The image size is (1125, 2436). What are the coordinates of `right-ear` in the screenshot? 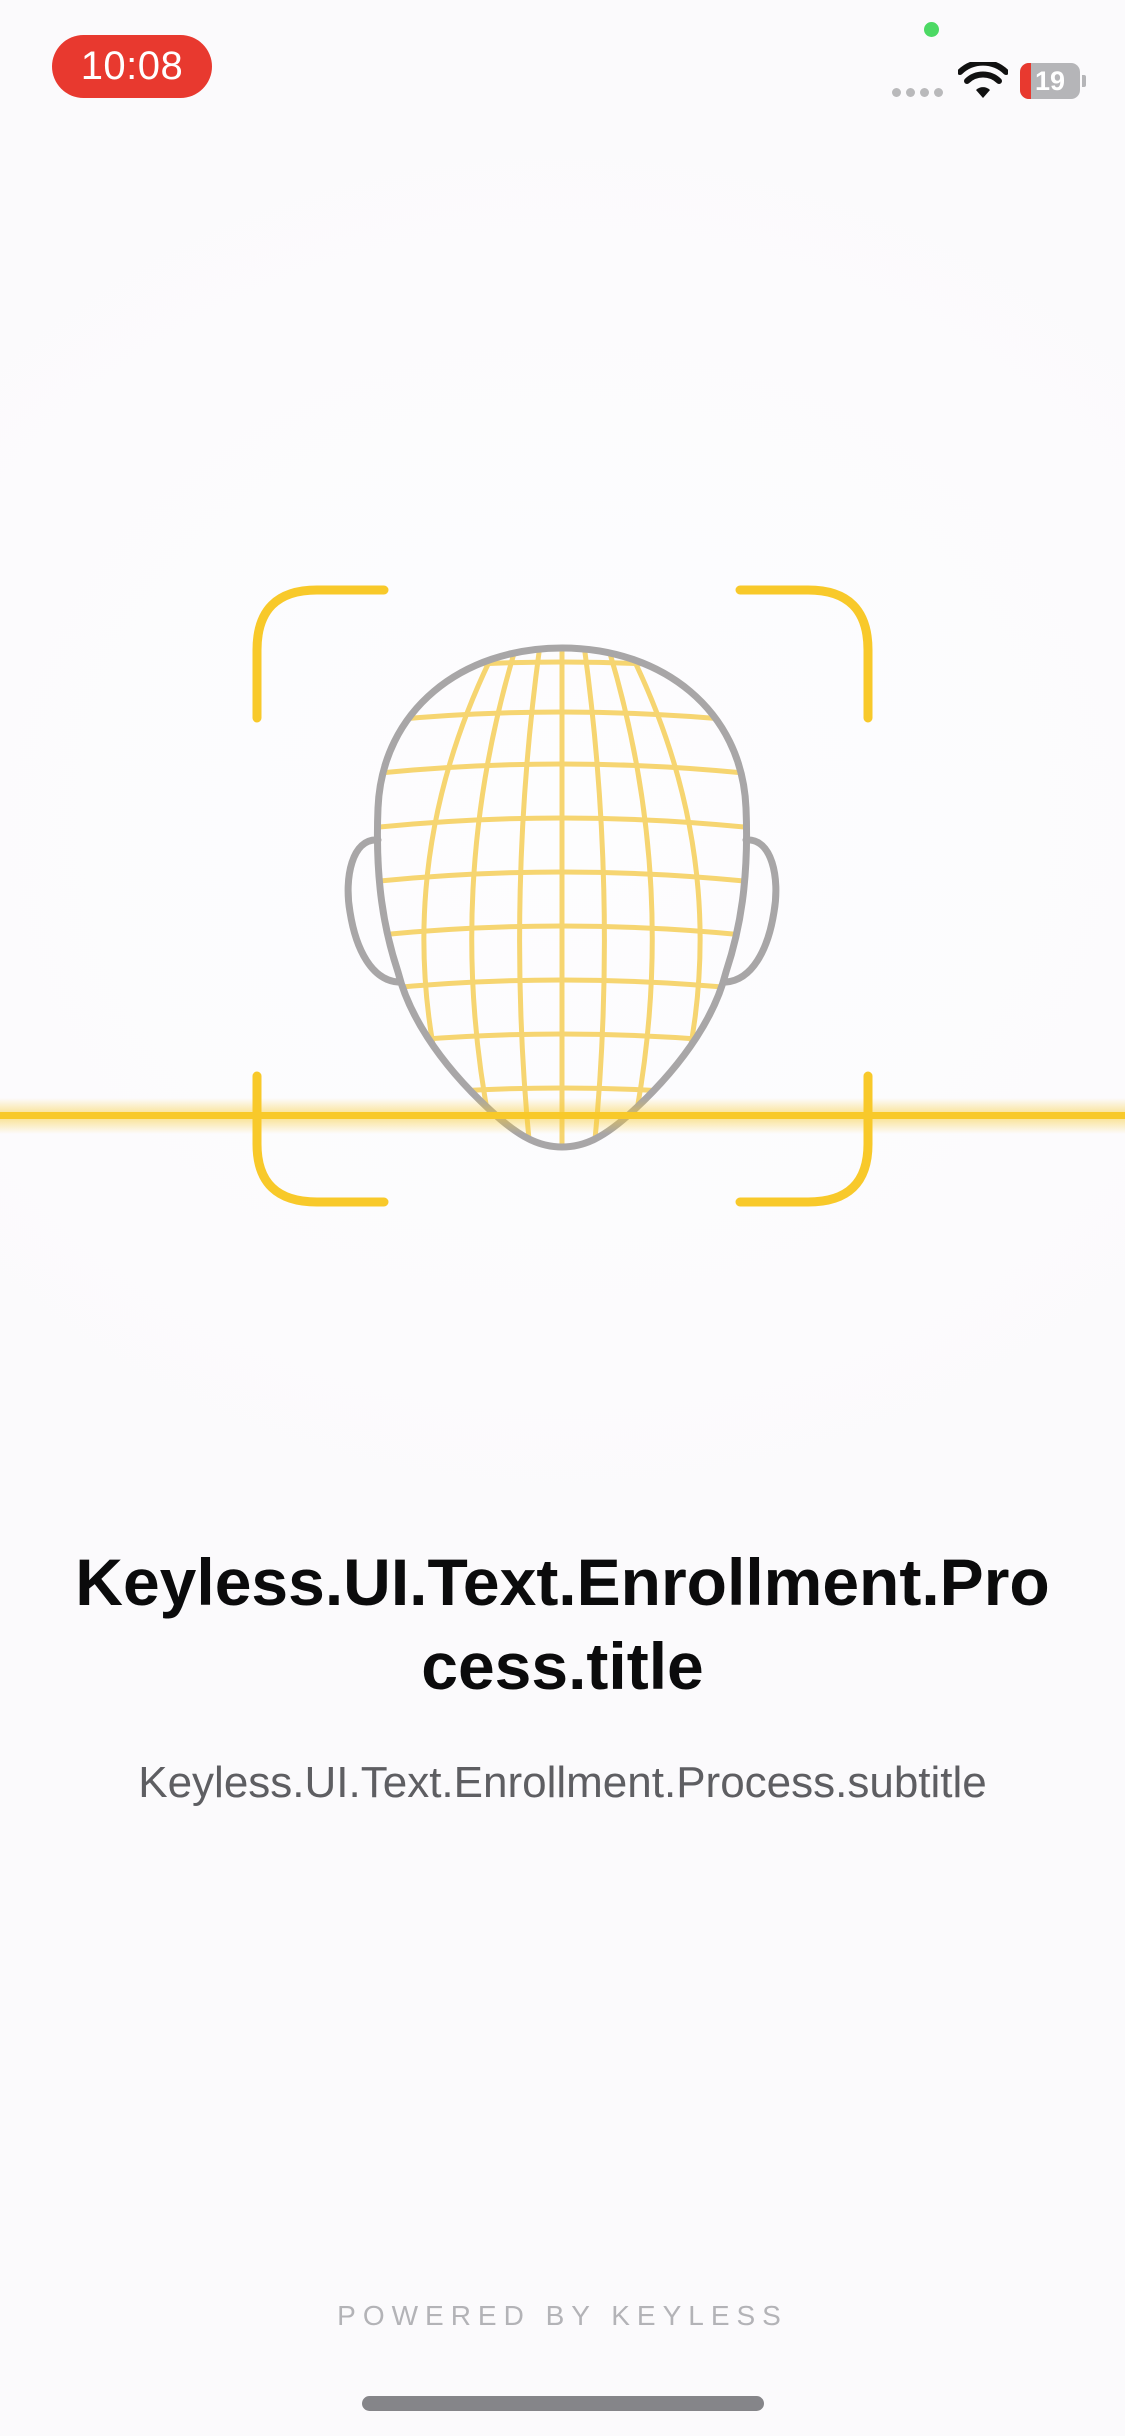 It's located at (751, 911).